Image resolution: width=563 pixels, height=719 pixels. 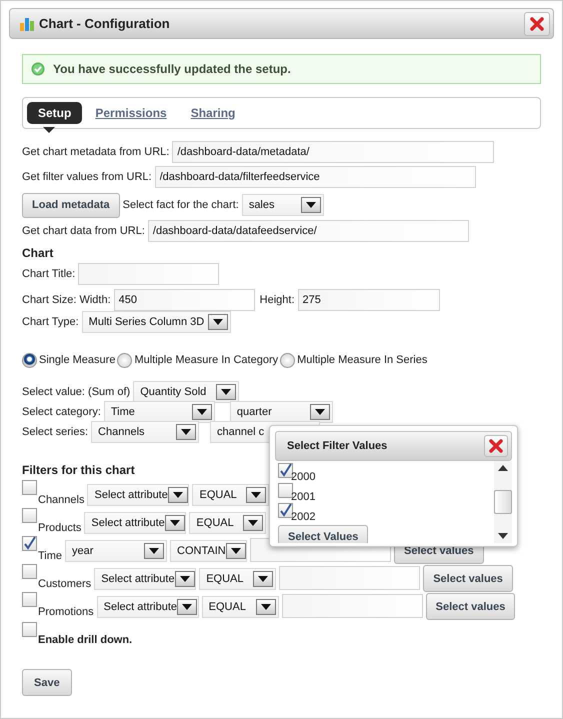 What do you see at coordinates (61, 500) in the screenshot?
I see `filter-label: Channels` at bounding box center [61, 500].